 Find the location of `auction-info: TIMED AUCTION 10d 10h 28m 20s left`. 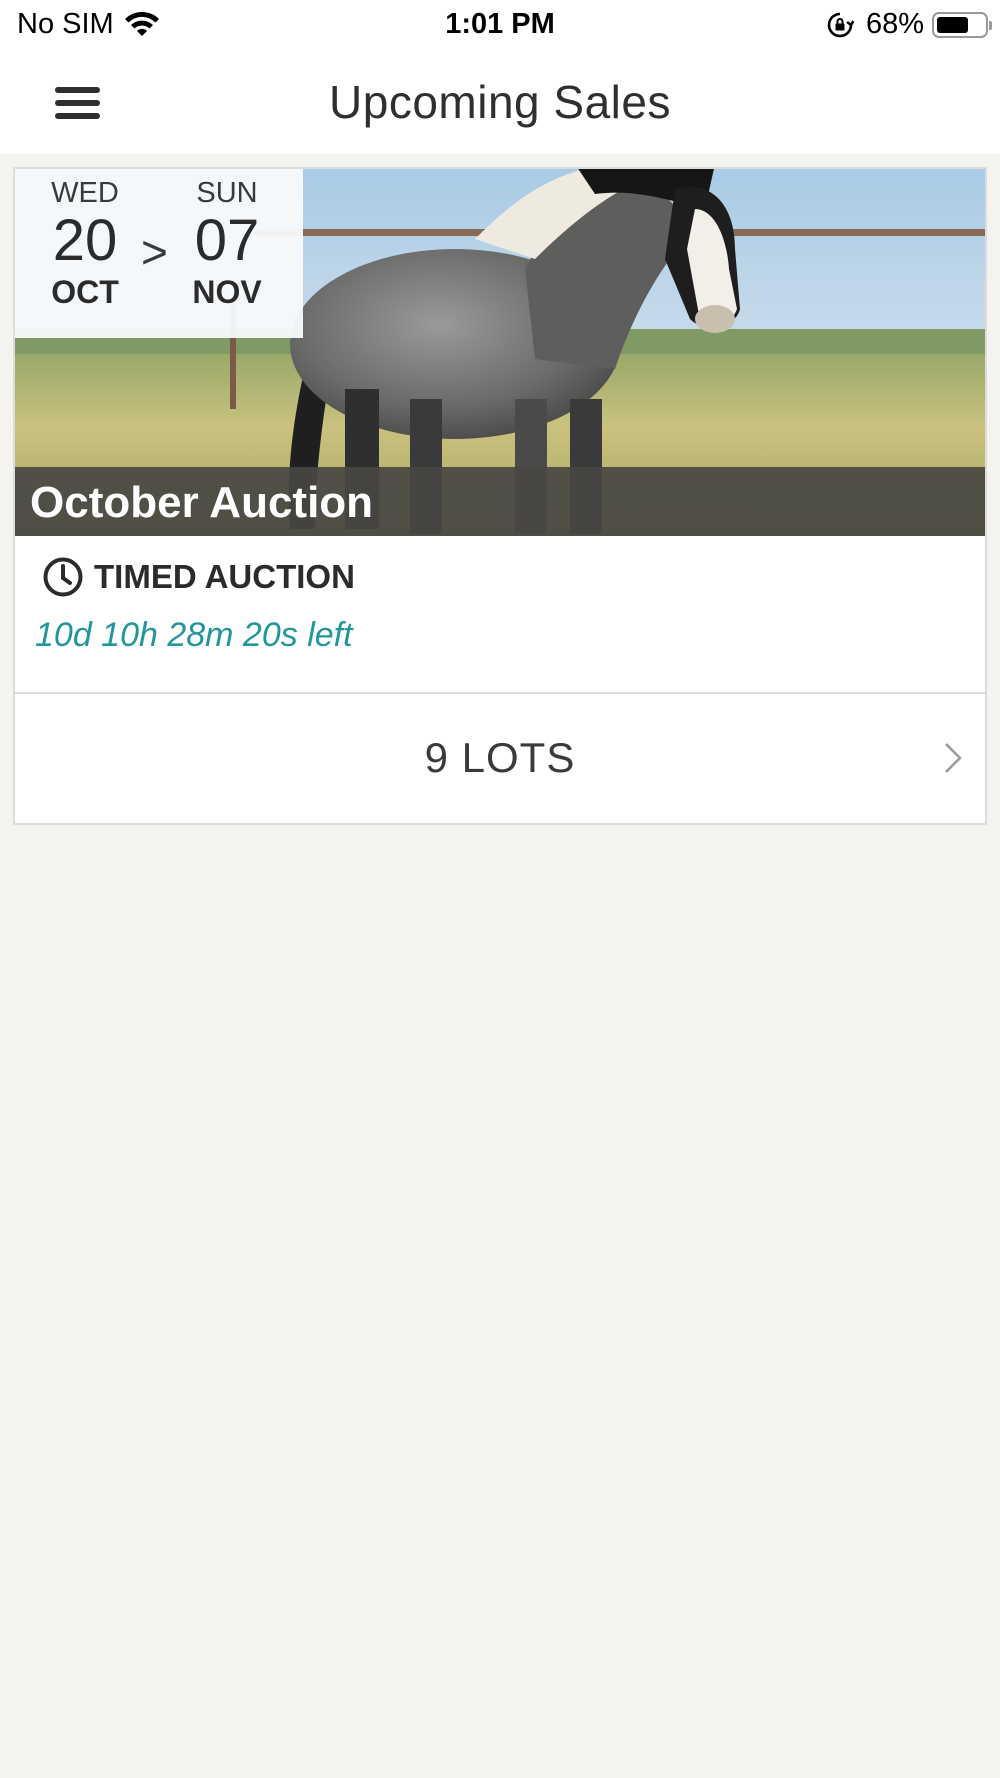

auction-info: TIMED AUCTION 10d 10h 28m 20s left is located at coordinates (500, 615).